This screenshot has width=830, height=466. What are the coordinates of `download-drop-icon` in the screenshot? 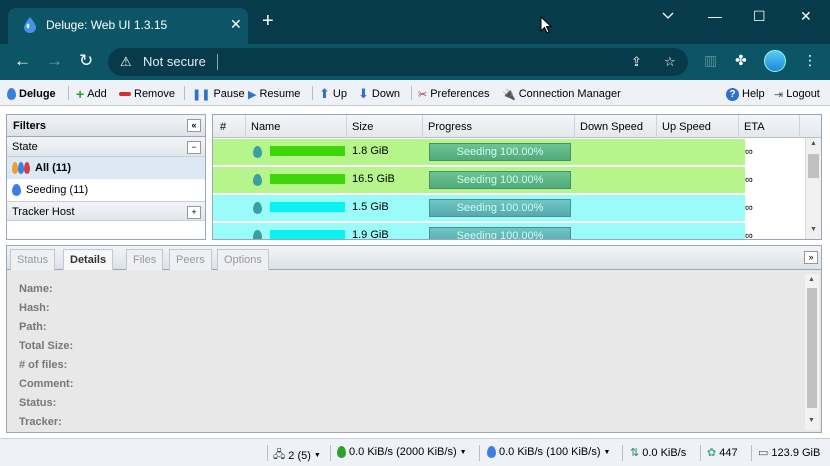 It's located at (341, 452).